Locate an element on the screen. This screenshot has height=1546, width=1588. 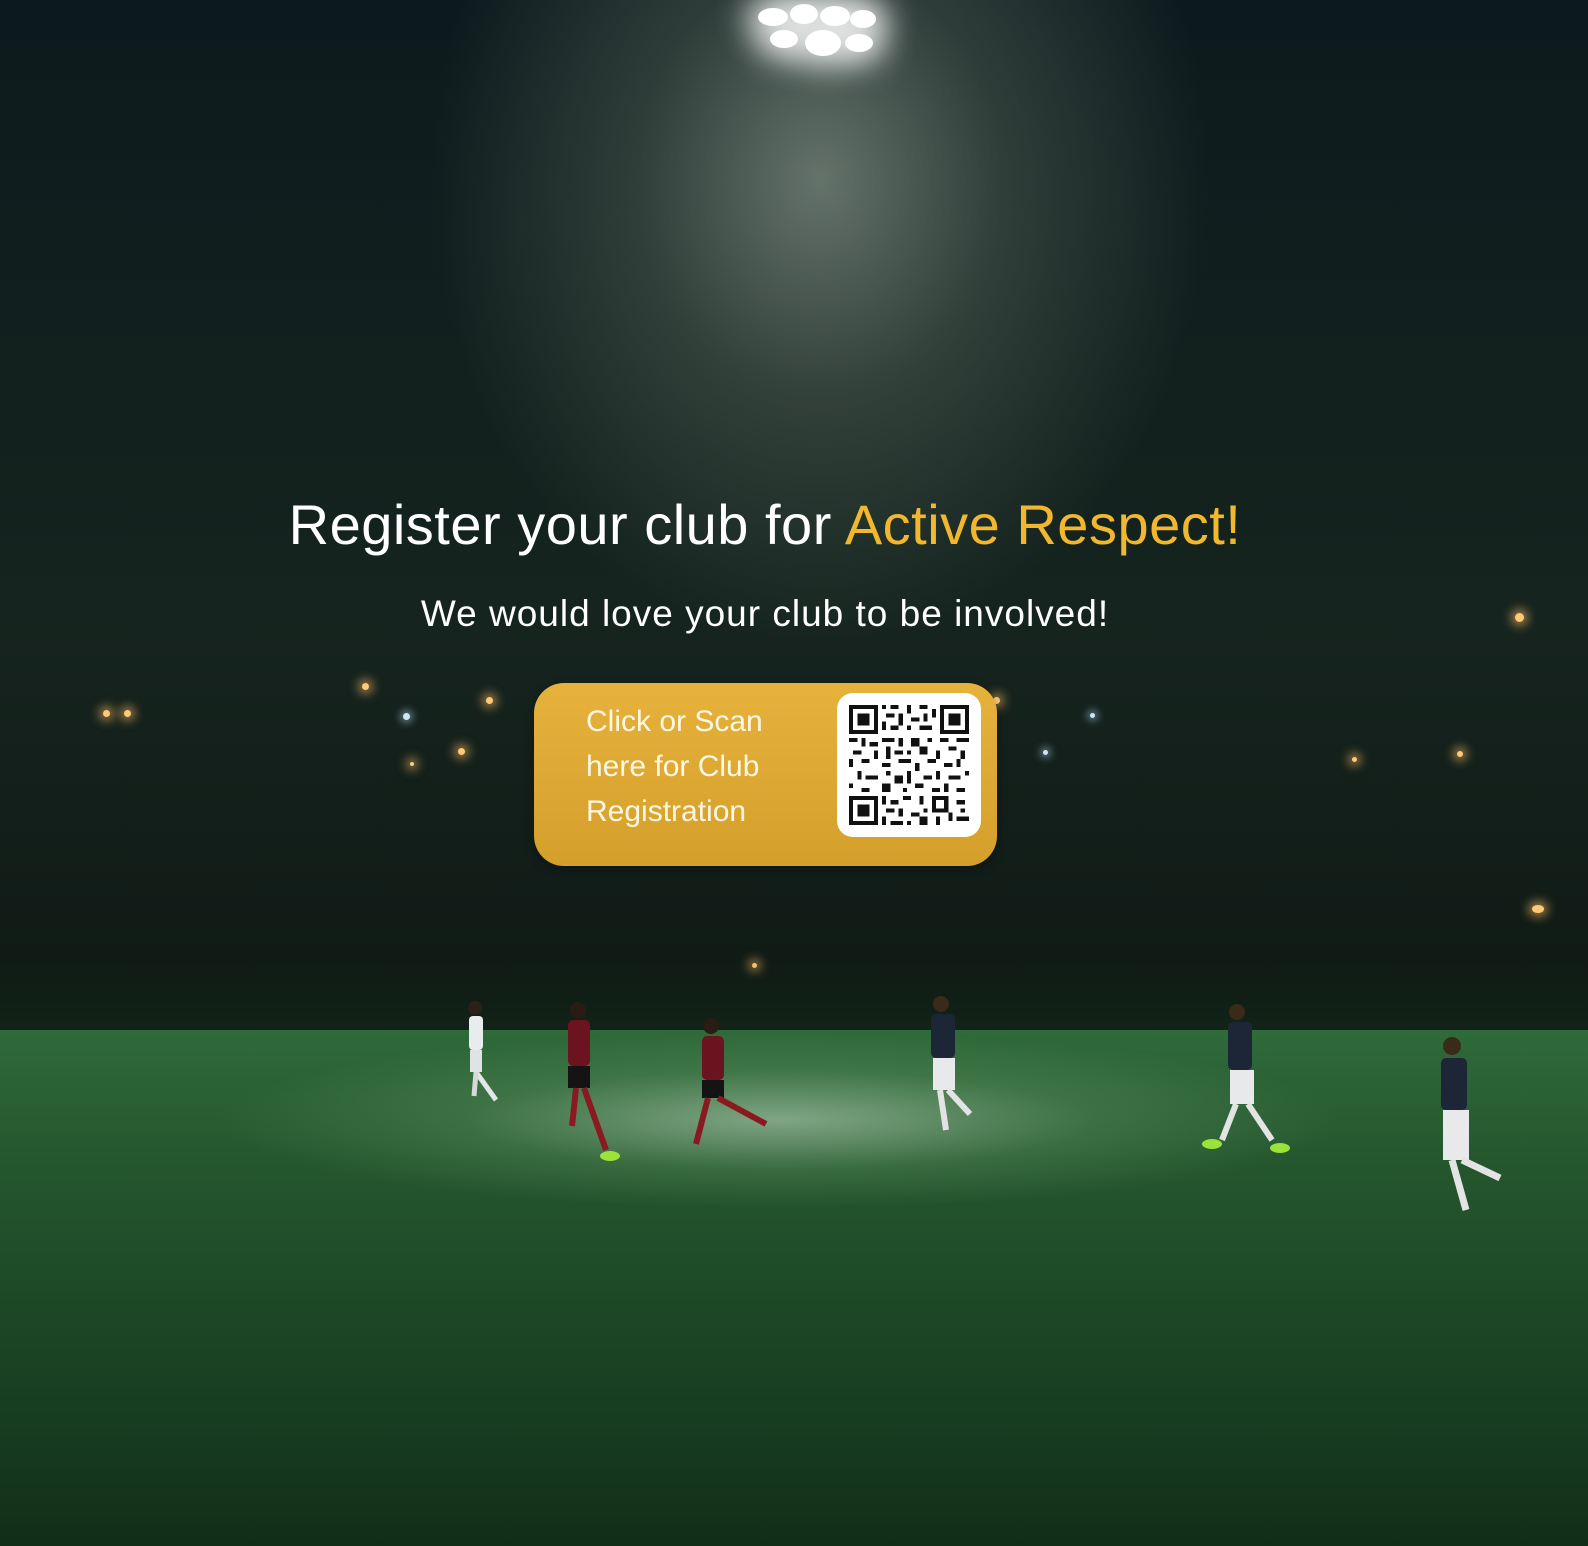
registration-label-line1: Click or Scan is located at coordinates (674, 721).